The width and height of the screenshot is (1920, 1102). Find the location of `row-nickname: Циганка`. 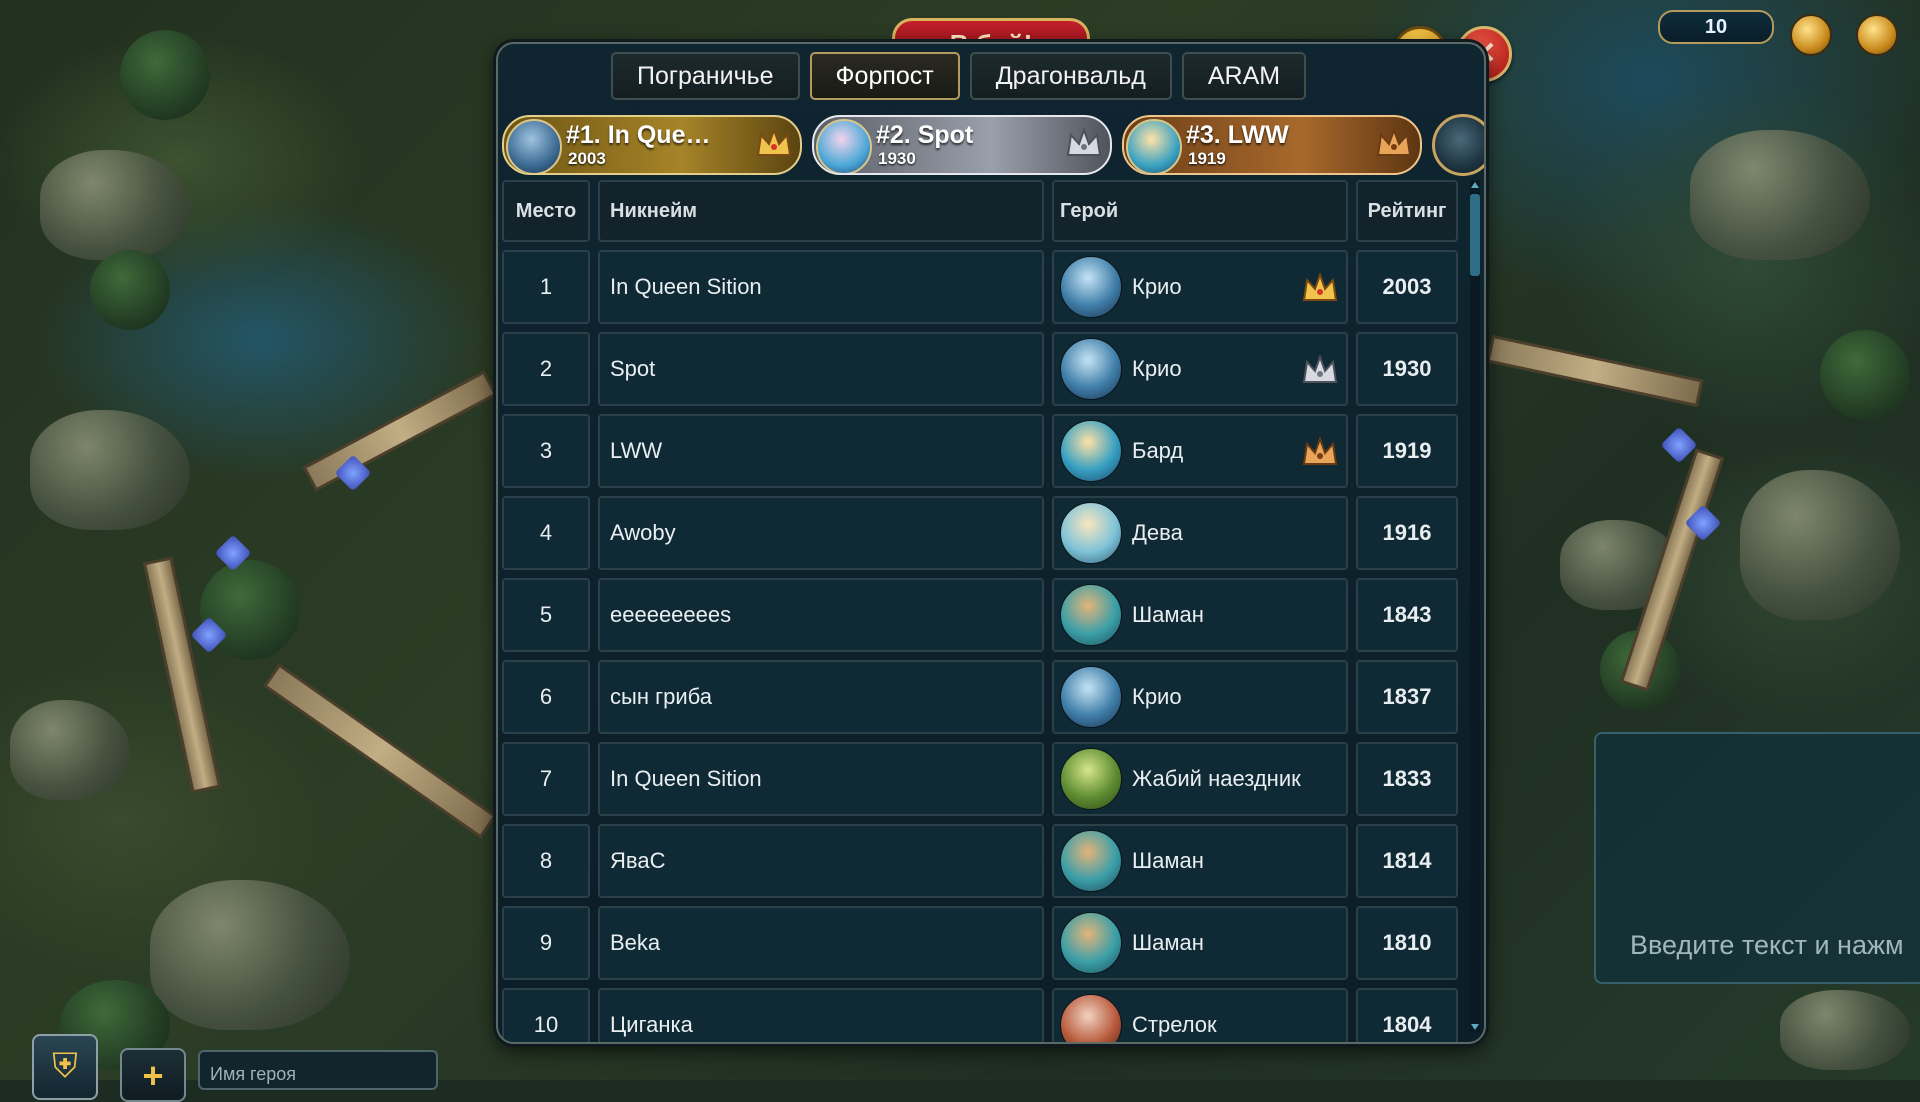

row-nickname: Циганка is located at coordinates (821, 1015).